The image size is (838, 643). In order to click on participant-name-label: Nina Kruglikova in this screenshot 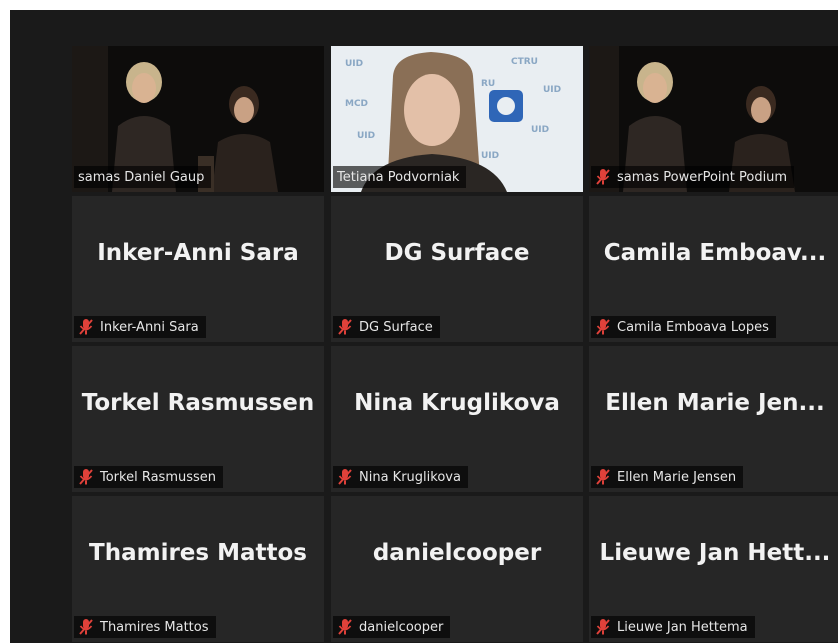, I will do `click(400, 477)`.